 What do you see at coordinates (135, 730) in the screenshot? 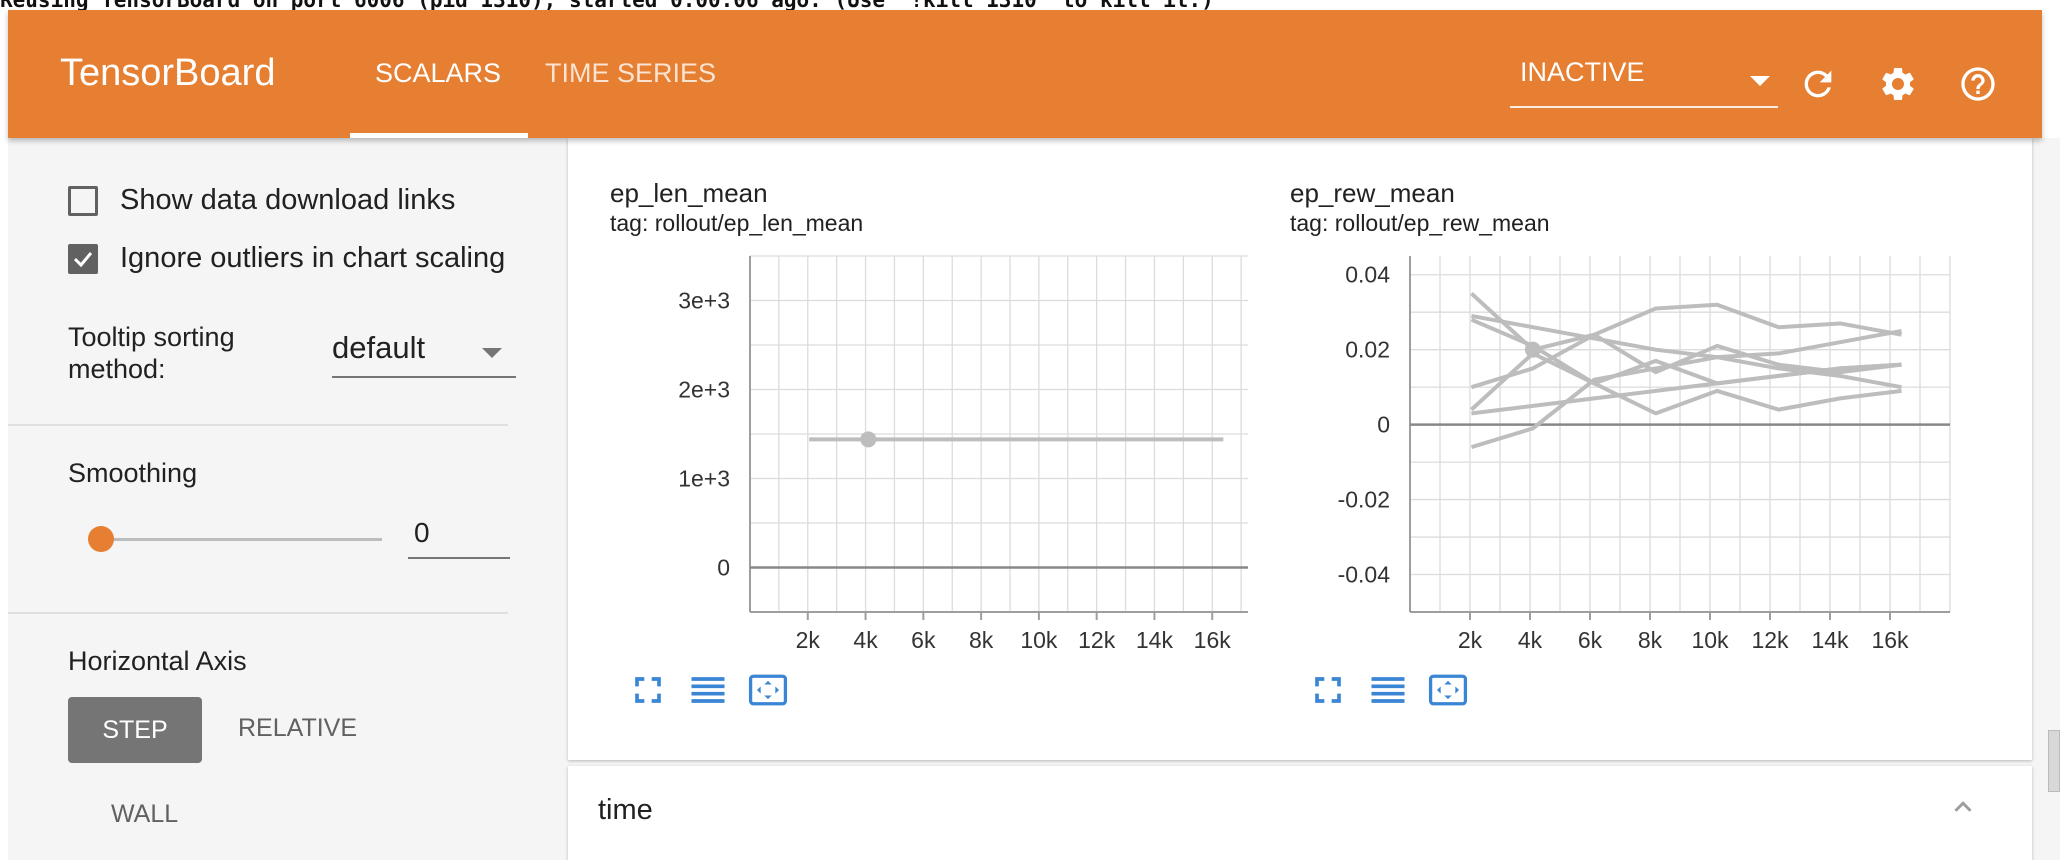
I see `axis-step-button: STEP` at bounding box center [135, 730].